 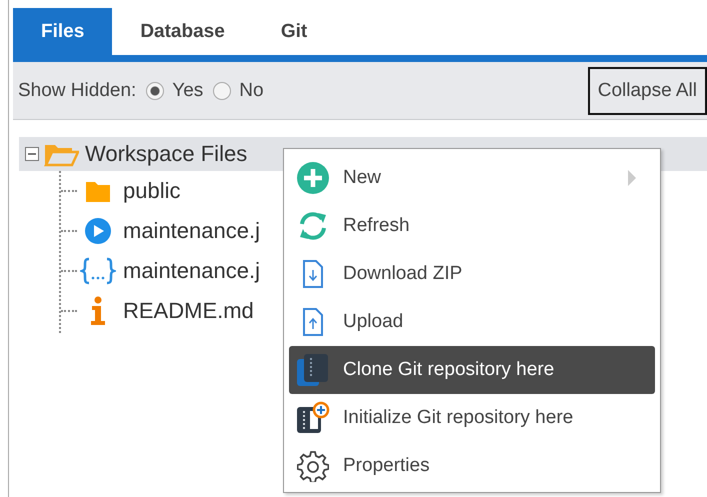 What do you see at coordinates (403, 274) in the screenshot?
I see `menu-label: Download ZIP` at bounding box center [403, 274].